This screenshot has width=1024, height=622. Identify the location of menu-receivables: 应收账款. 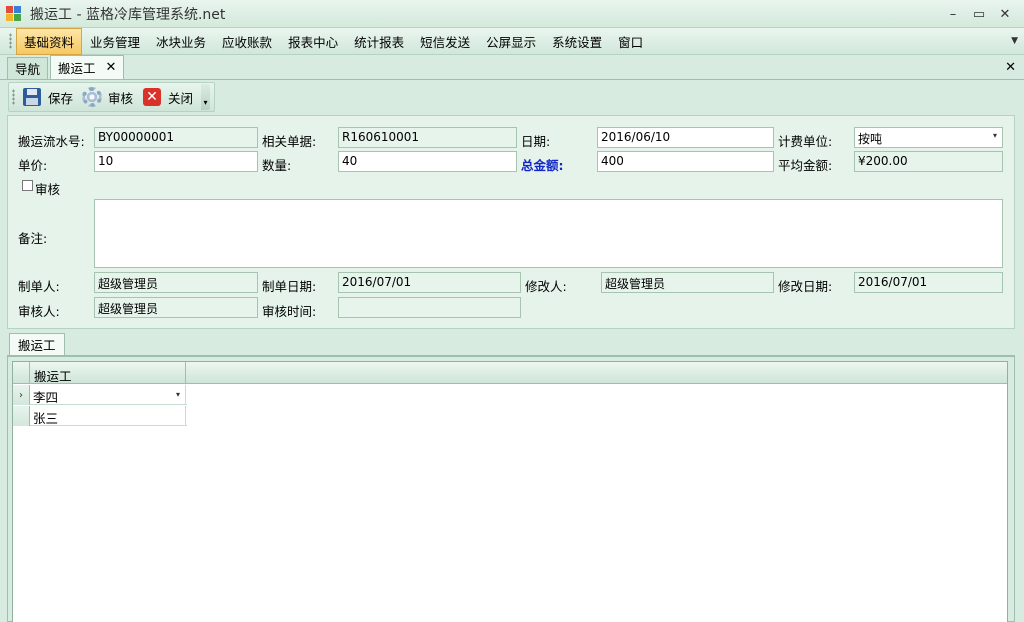
(247, 41).